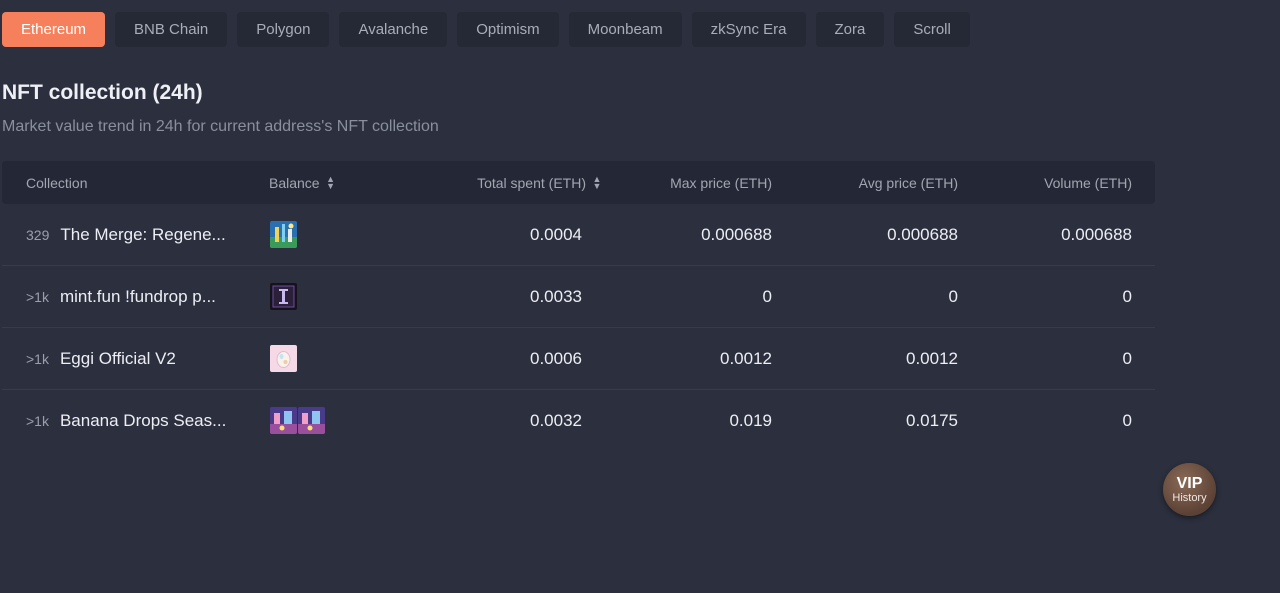  I want to click on max-price: 0.000688, so click(736, 234).